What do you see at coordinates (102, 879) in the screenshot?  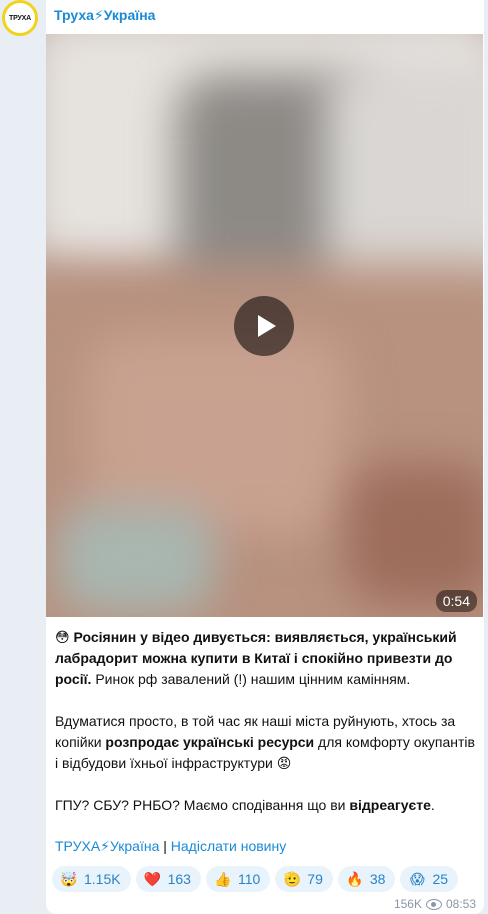 I see `reaction-count: 1.15K` at bounding box center [102, 879].